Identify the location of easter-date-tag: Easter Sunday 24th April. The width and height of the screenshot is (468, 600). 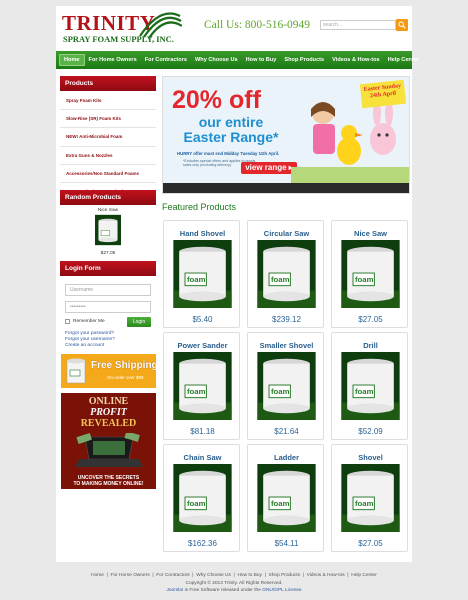
(383, 94).